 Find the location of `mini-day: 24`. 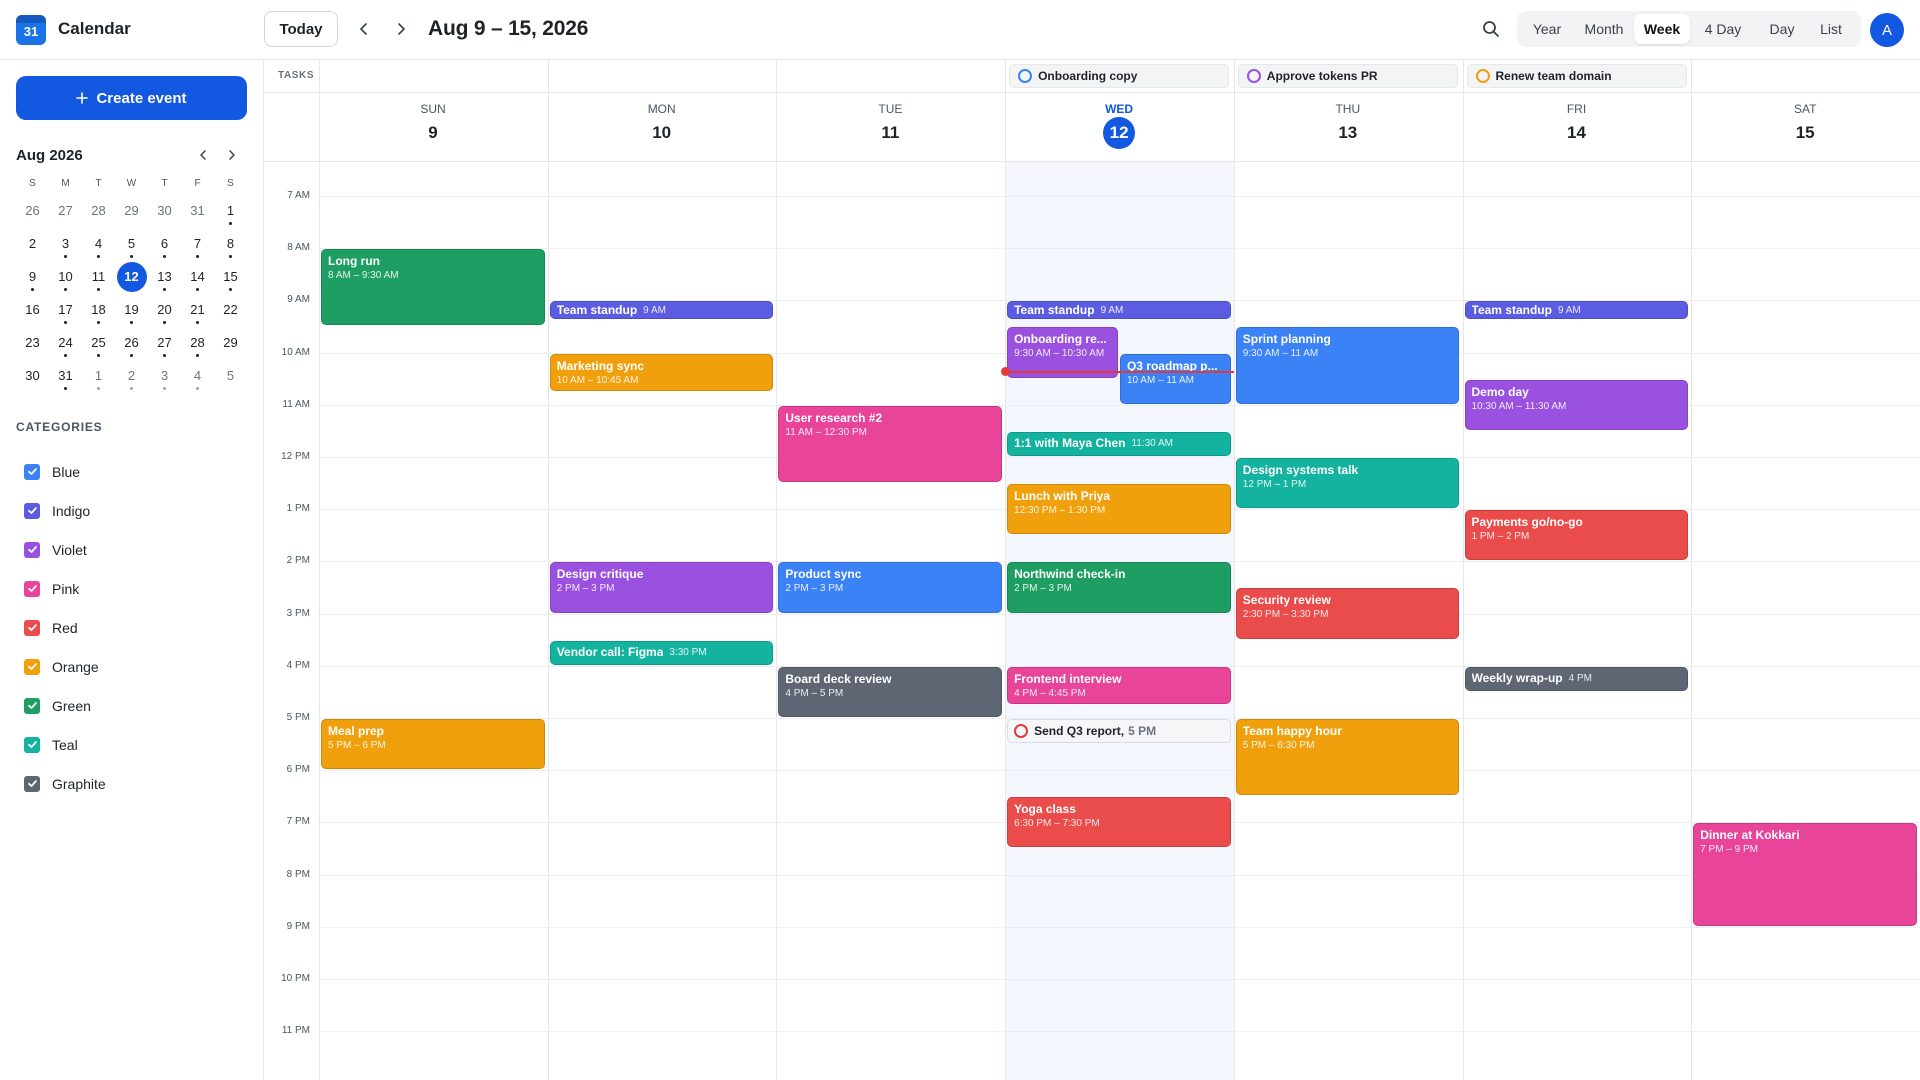

mini-day: 24 is located at coordinates (65, 342).